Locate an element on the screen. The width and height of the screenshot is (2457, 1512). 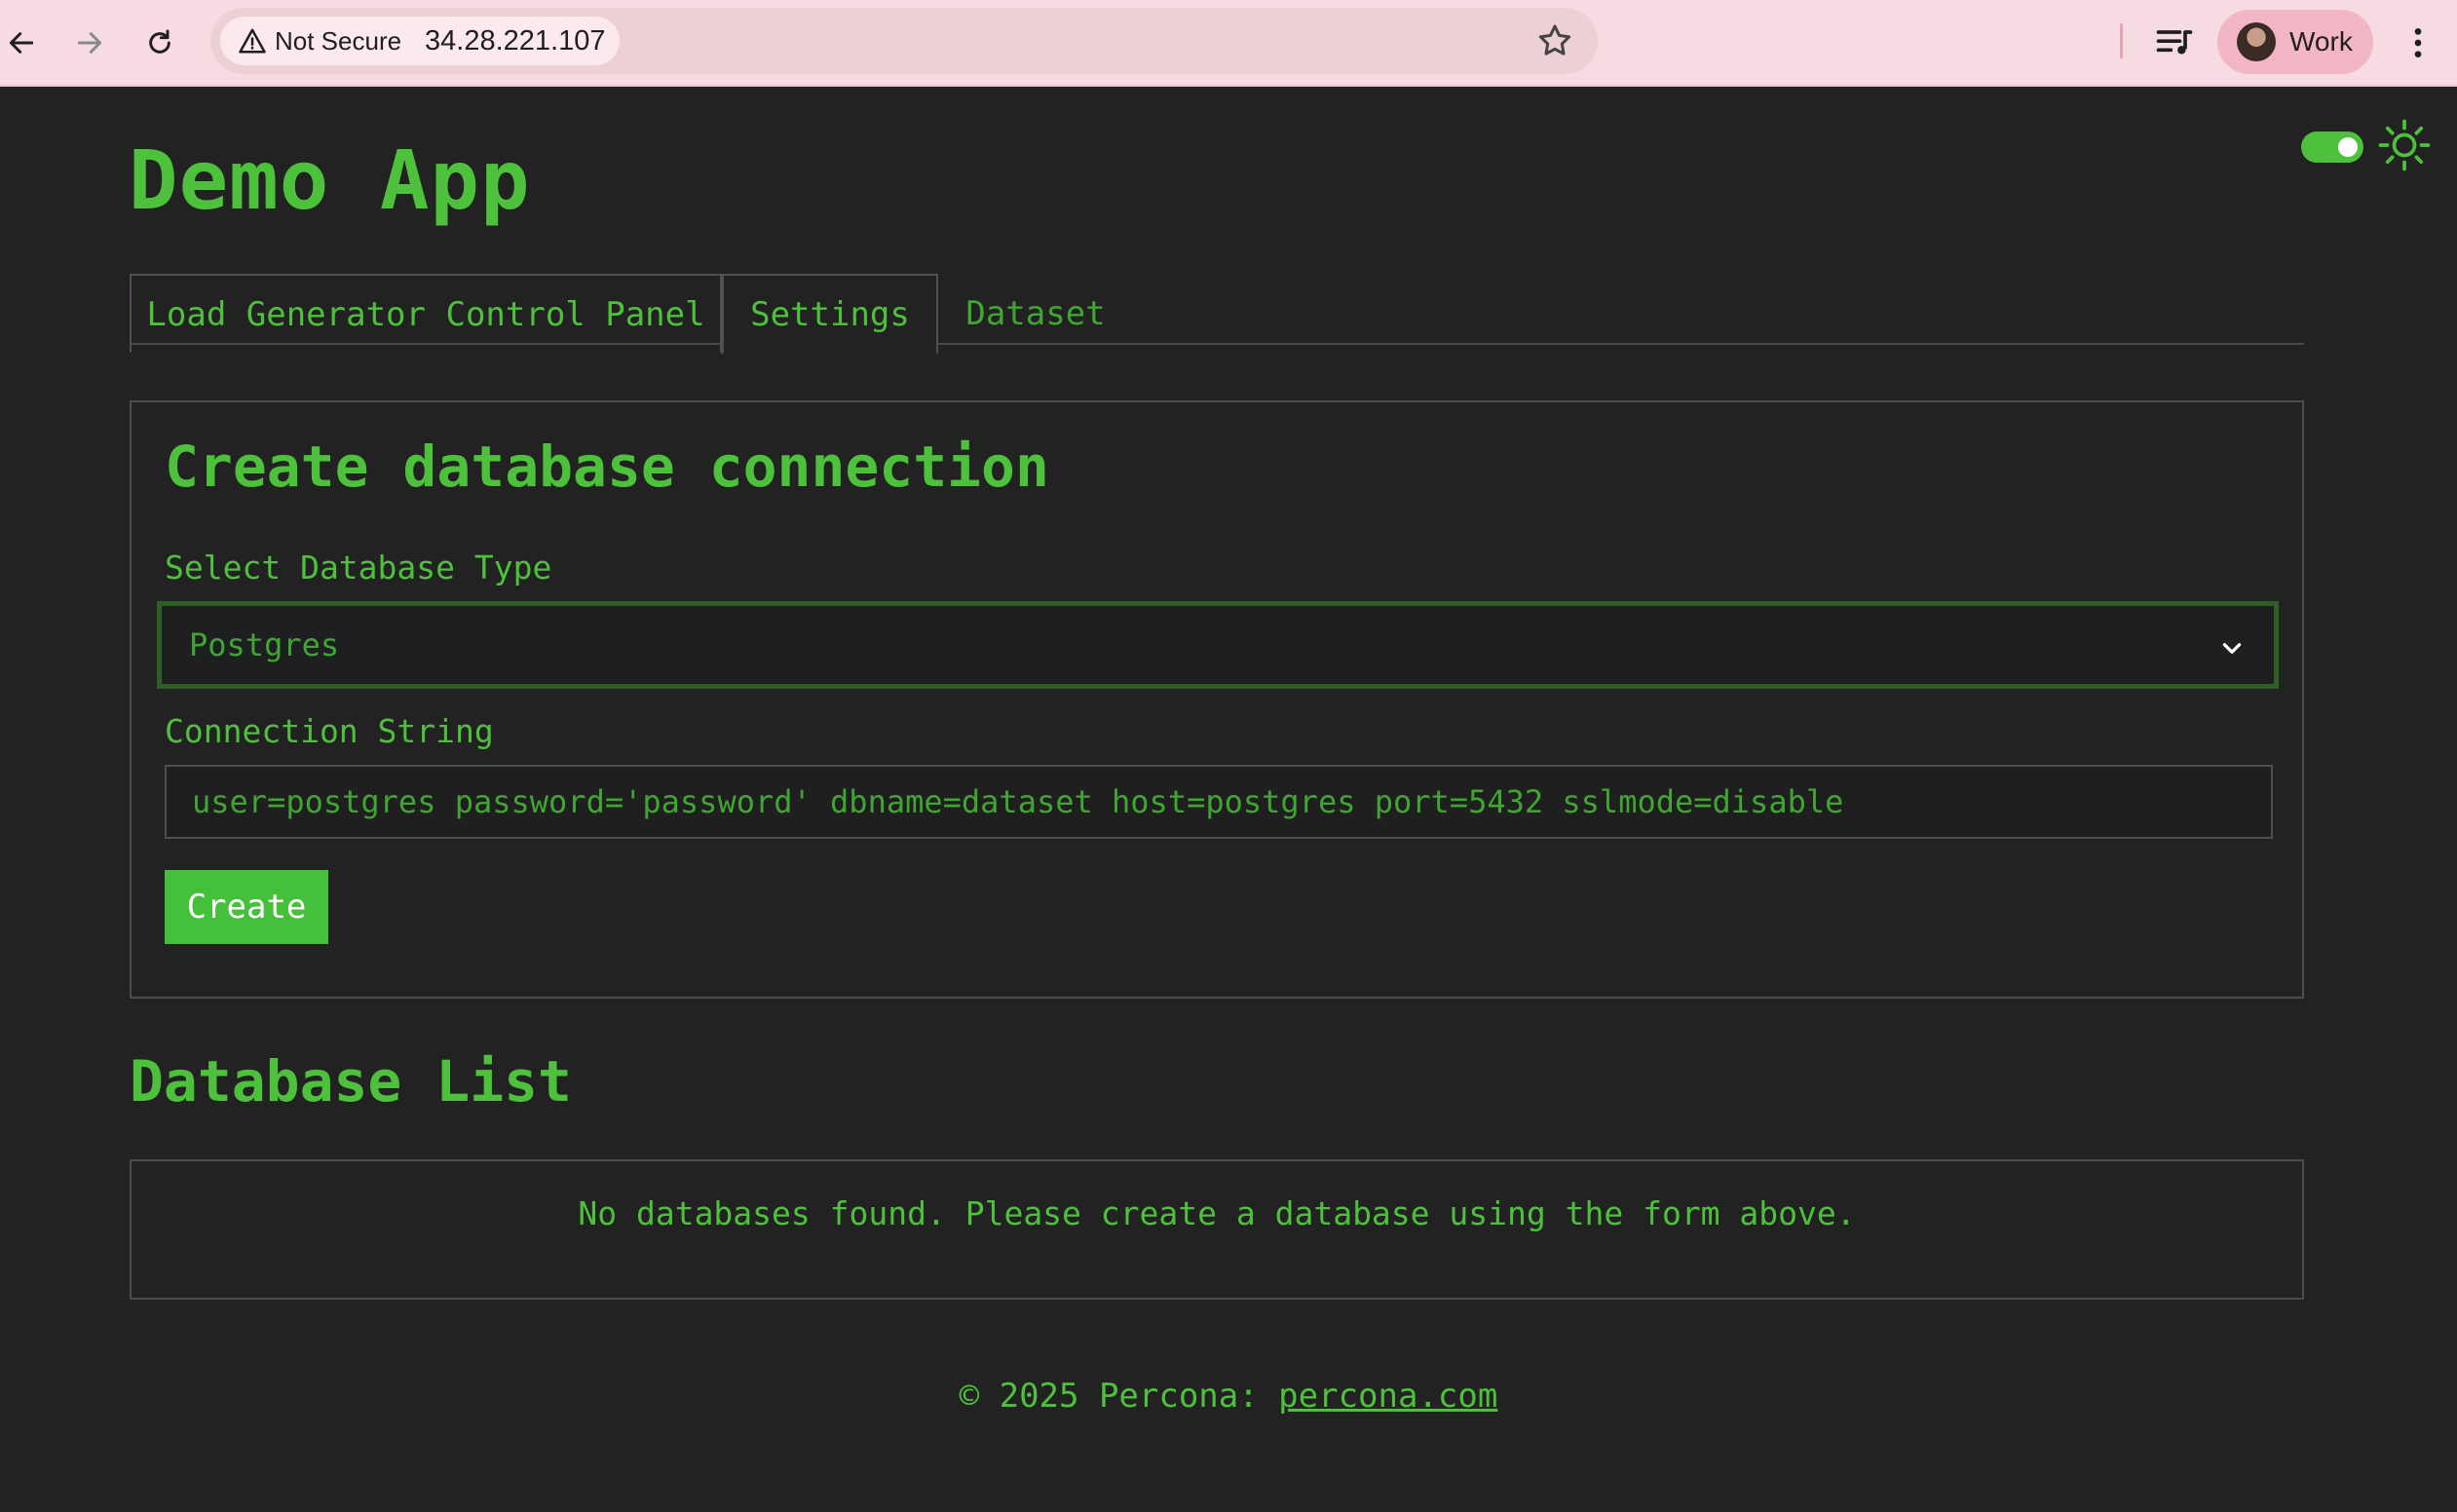
url-text: 34.28.221.107 is located at coordinates (515, 41).